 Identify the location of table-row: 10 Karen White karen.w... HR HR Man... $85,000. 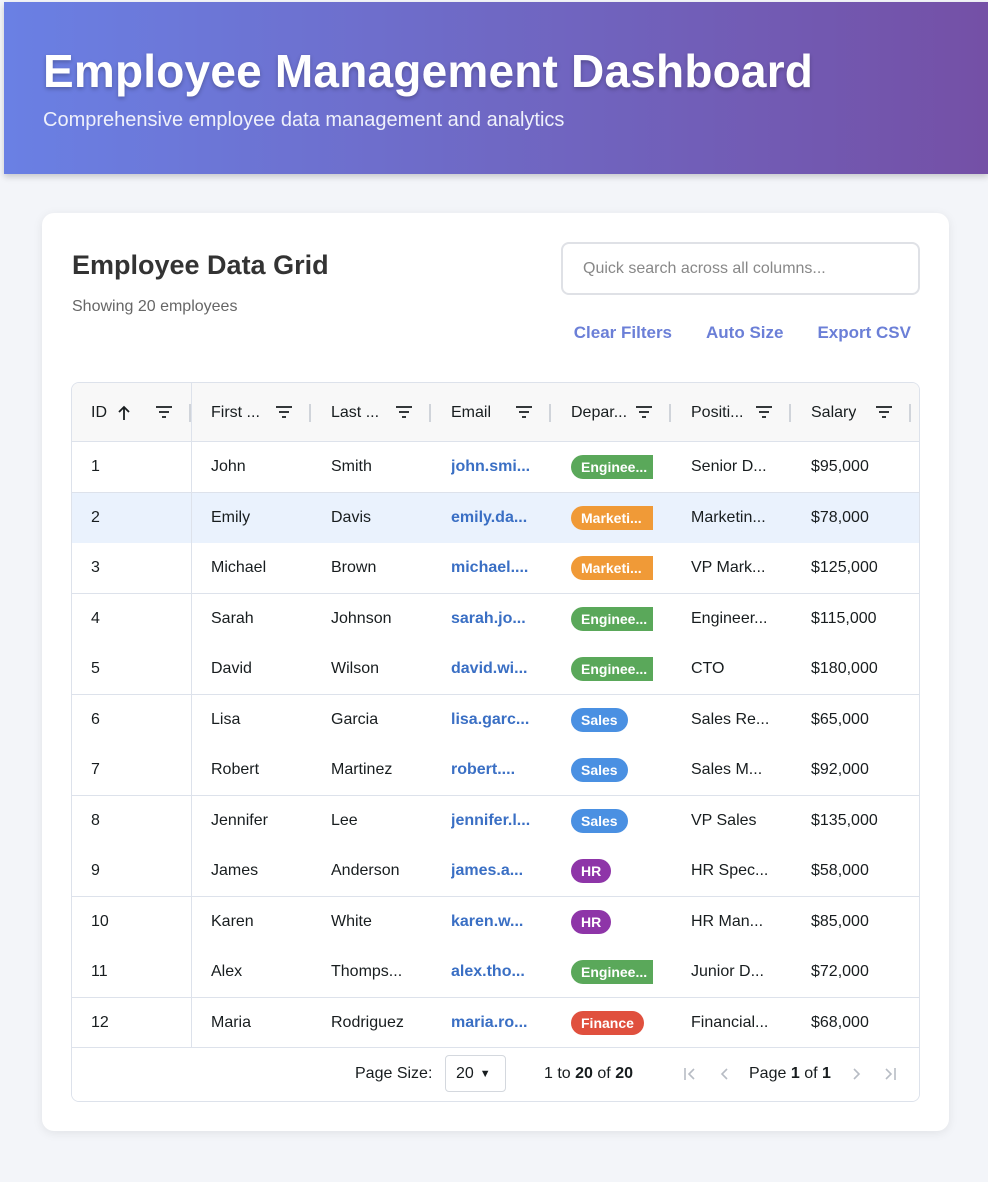
(495, 922).